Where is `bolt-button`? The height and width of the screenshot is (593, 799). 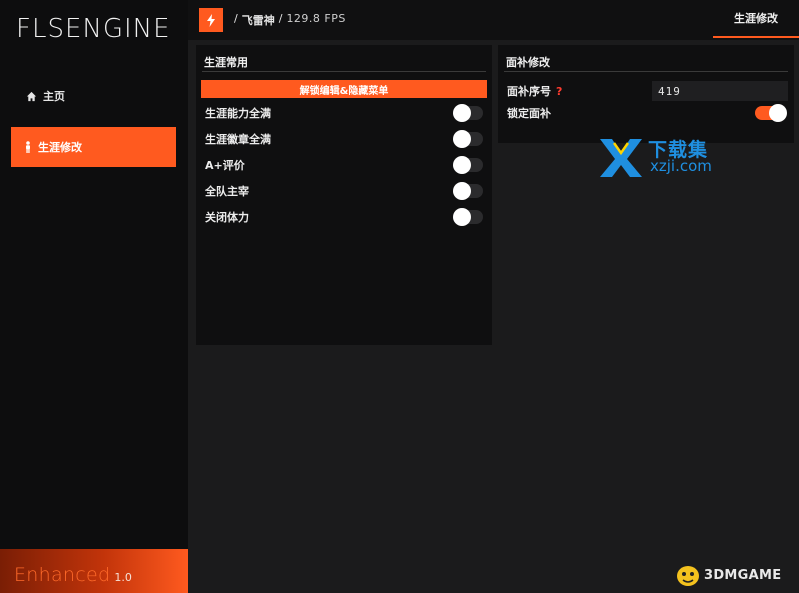
bolt-button is located at coordinates (211, 20).